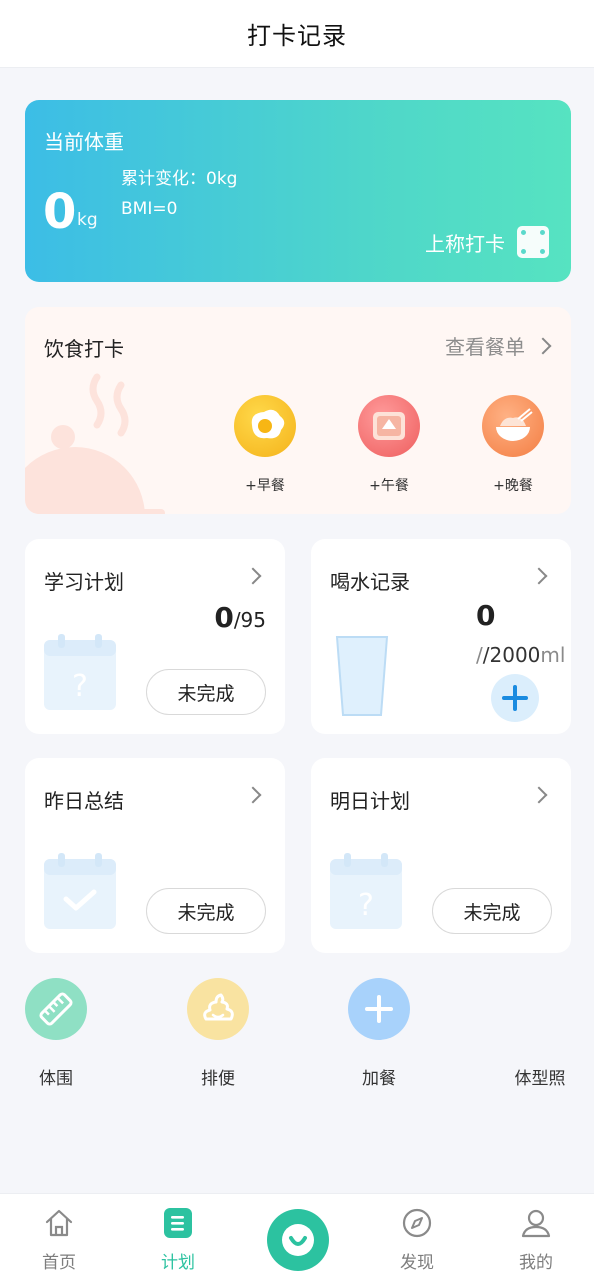 This screenshot has width=594, height=1280. I want to click on fried-egg-icon, so click(265, 426).